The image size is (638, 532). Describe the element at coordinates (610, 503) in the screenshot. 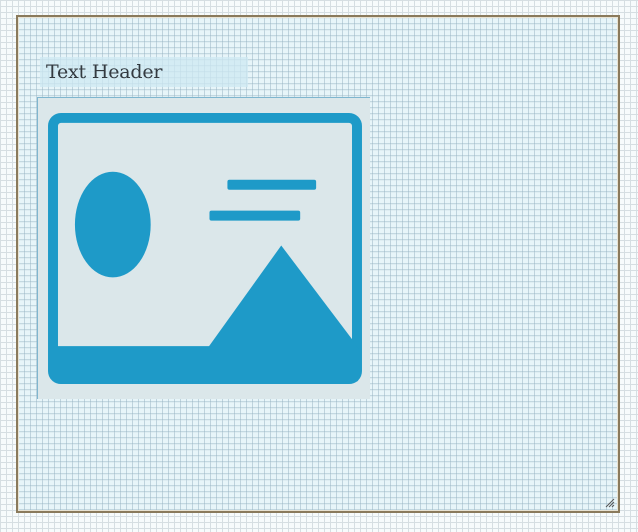

I see `resize-handle-icon` at that location.